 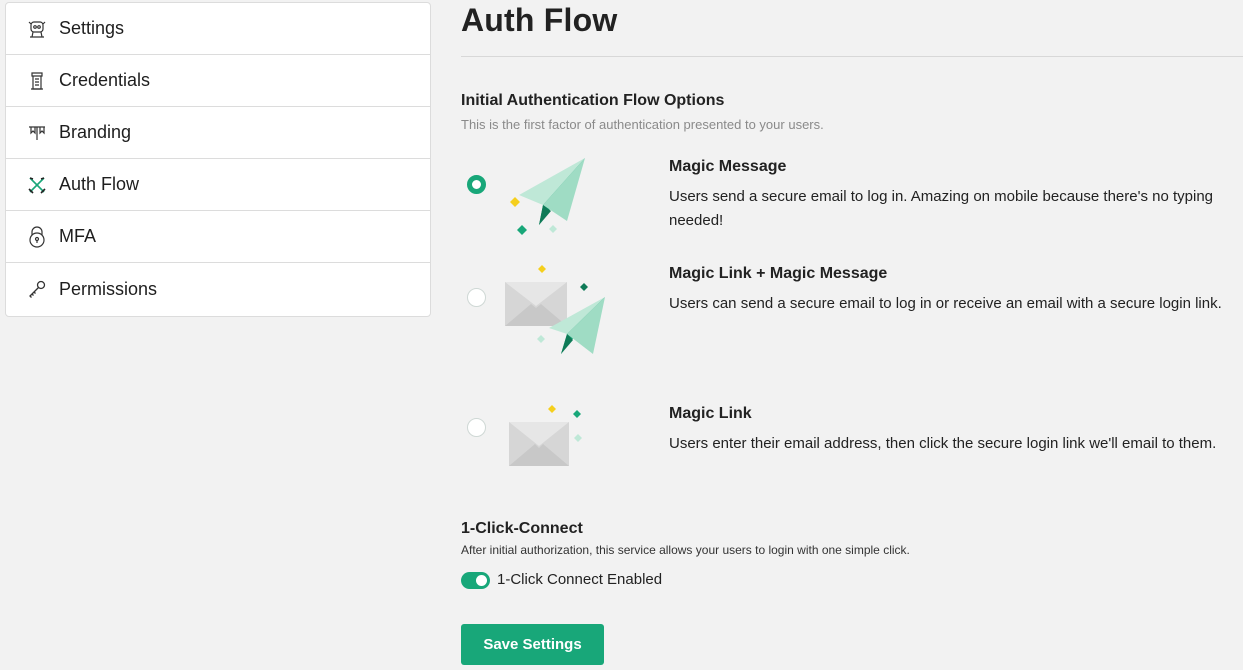 I want to click on sidebar-item-label: Auth Flow, so click(x=99, y=184).